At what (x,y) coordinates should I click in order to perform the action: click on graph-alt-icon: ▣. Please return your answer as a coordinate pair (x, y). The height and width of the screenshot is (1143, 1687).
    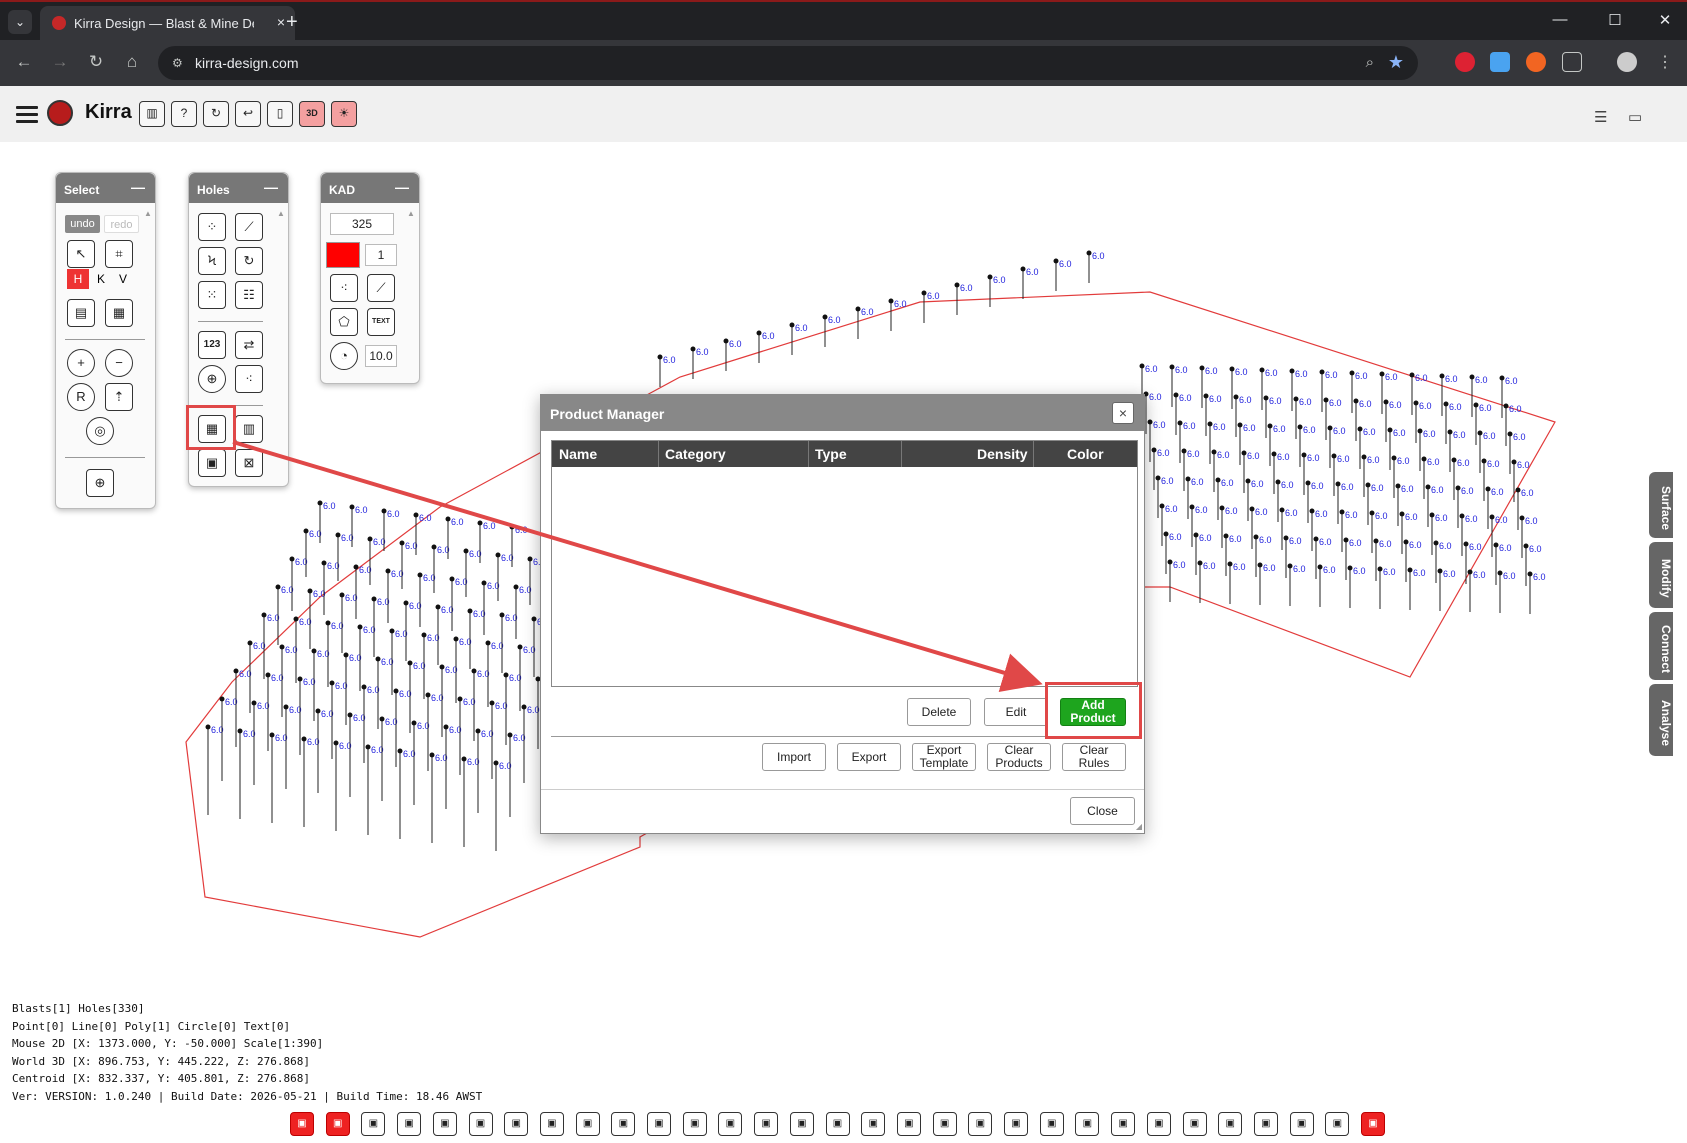
    Looking at the image, I should click on (980, 1124).